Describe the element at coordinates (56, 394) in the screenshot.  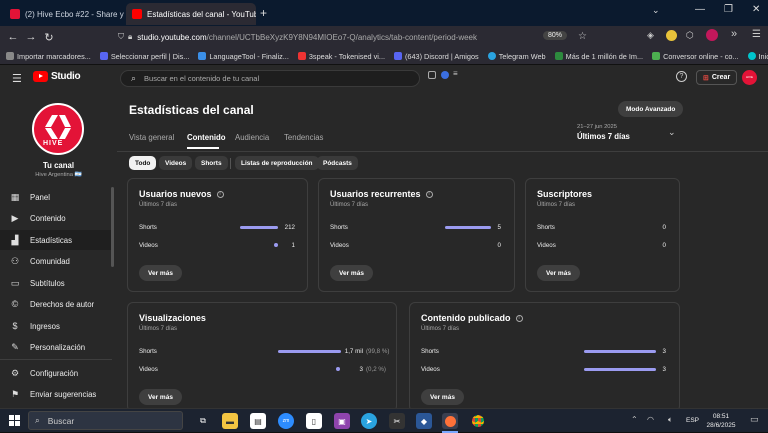
I see `sidebar-item-feedback: ⚑ Enviar sugerencias` at that location.